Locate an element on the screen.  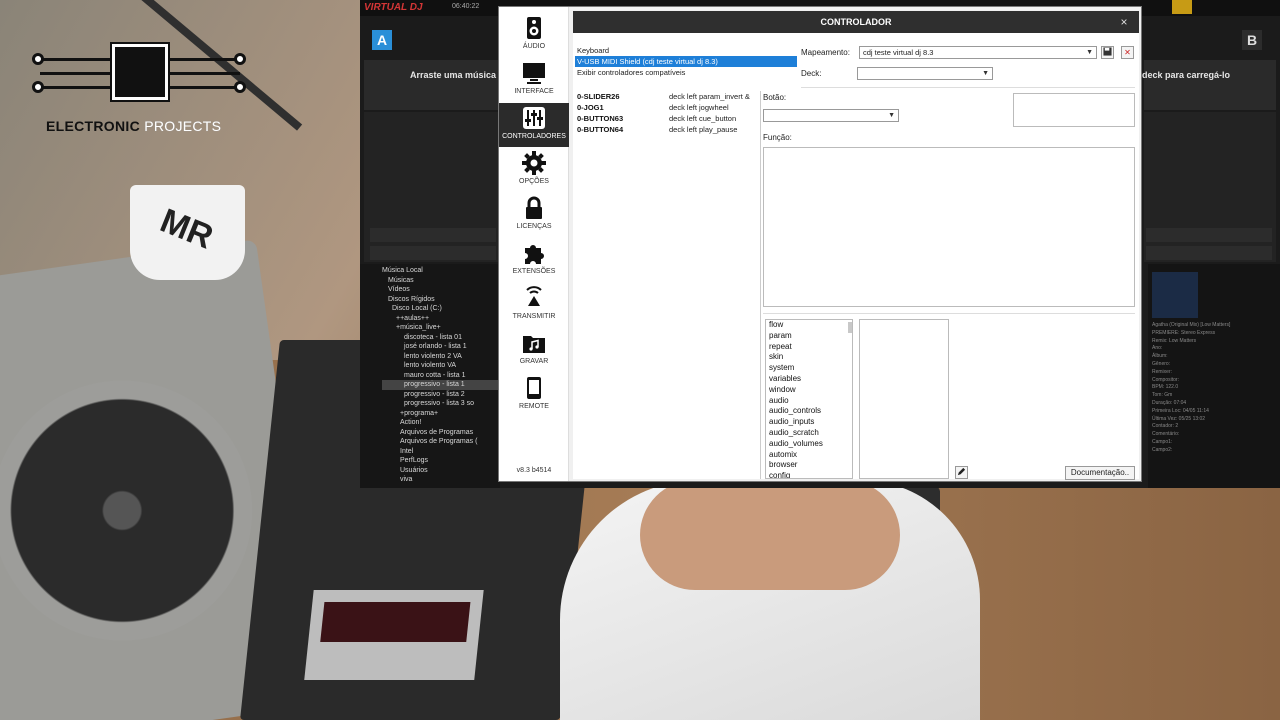
folder-item: Disco Local (C:) is located at coordinates (441, 309).